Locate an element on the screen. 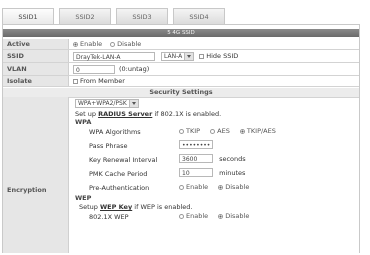  pre-auth-disable-label: Disable is located at coordinates (237, 187).